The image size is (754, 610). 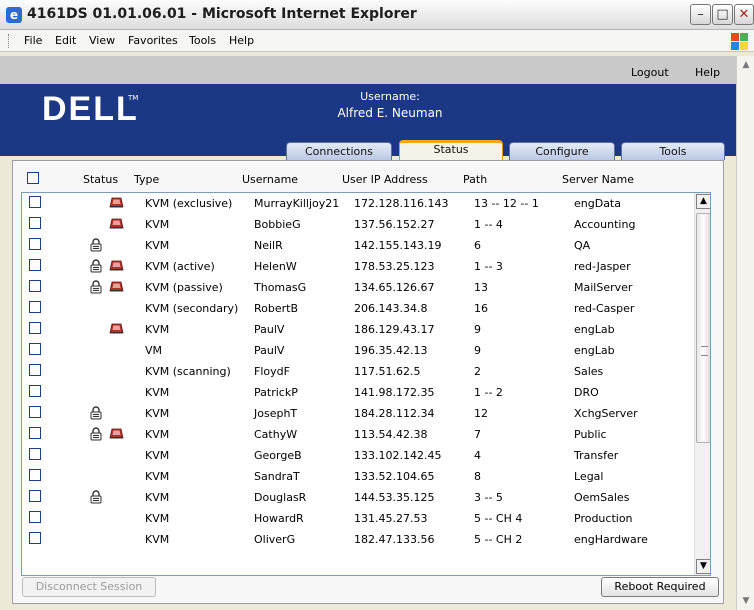 What do you see at coordinates (184, 287) in the screenshot?
I see `row-type: KVM (passive)` at bounding box center [184, 287].